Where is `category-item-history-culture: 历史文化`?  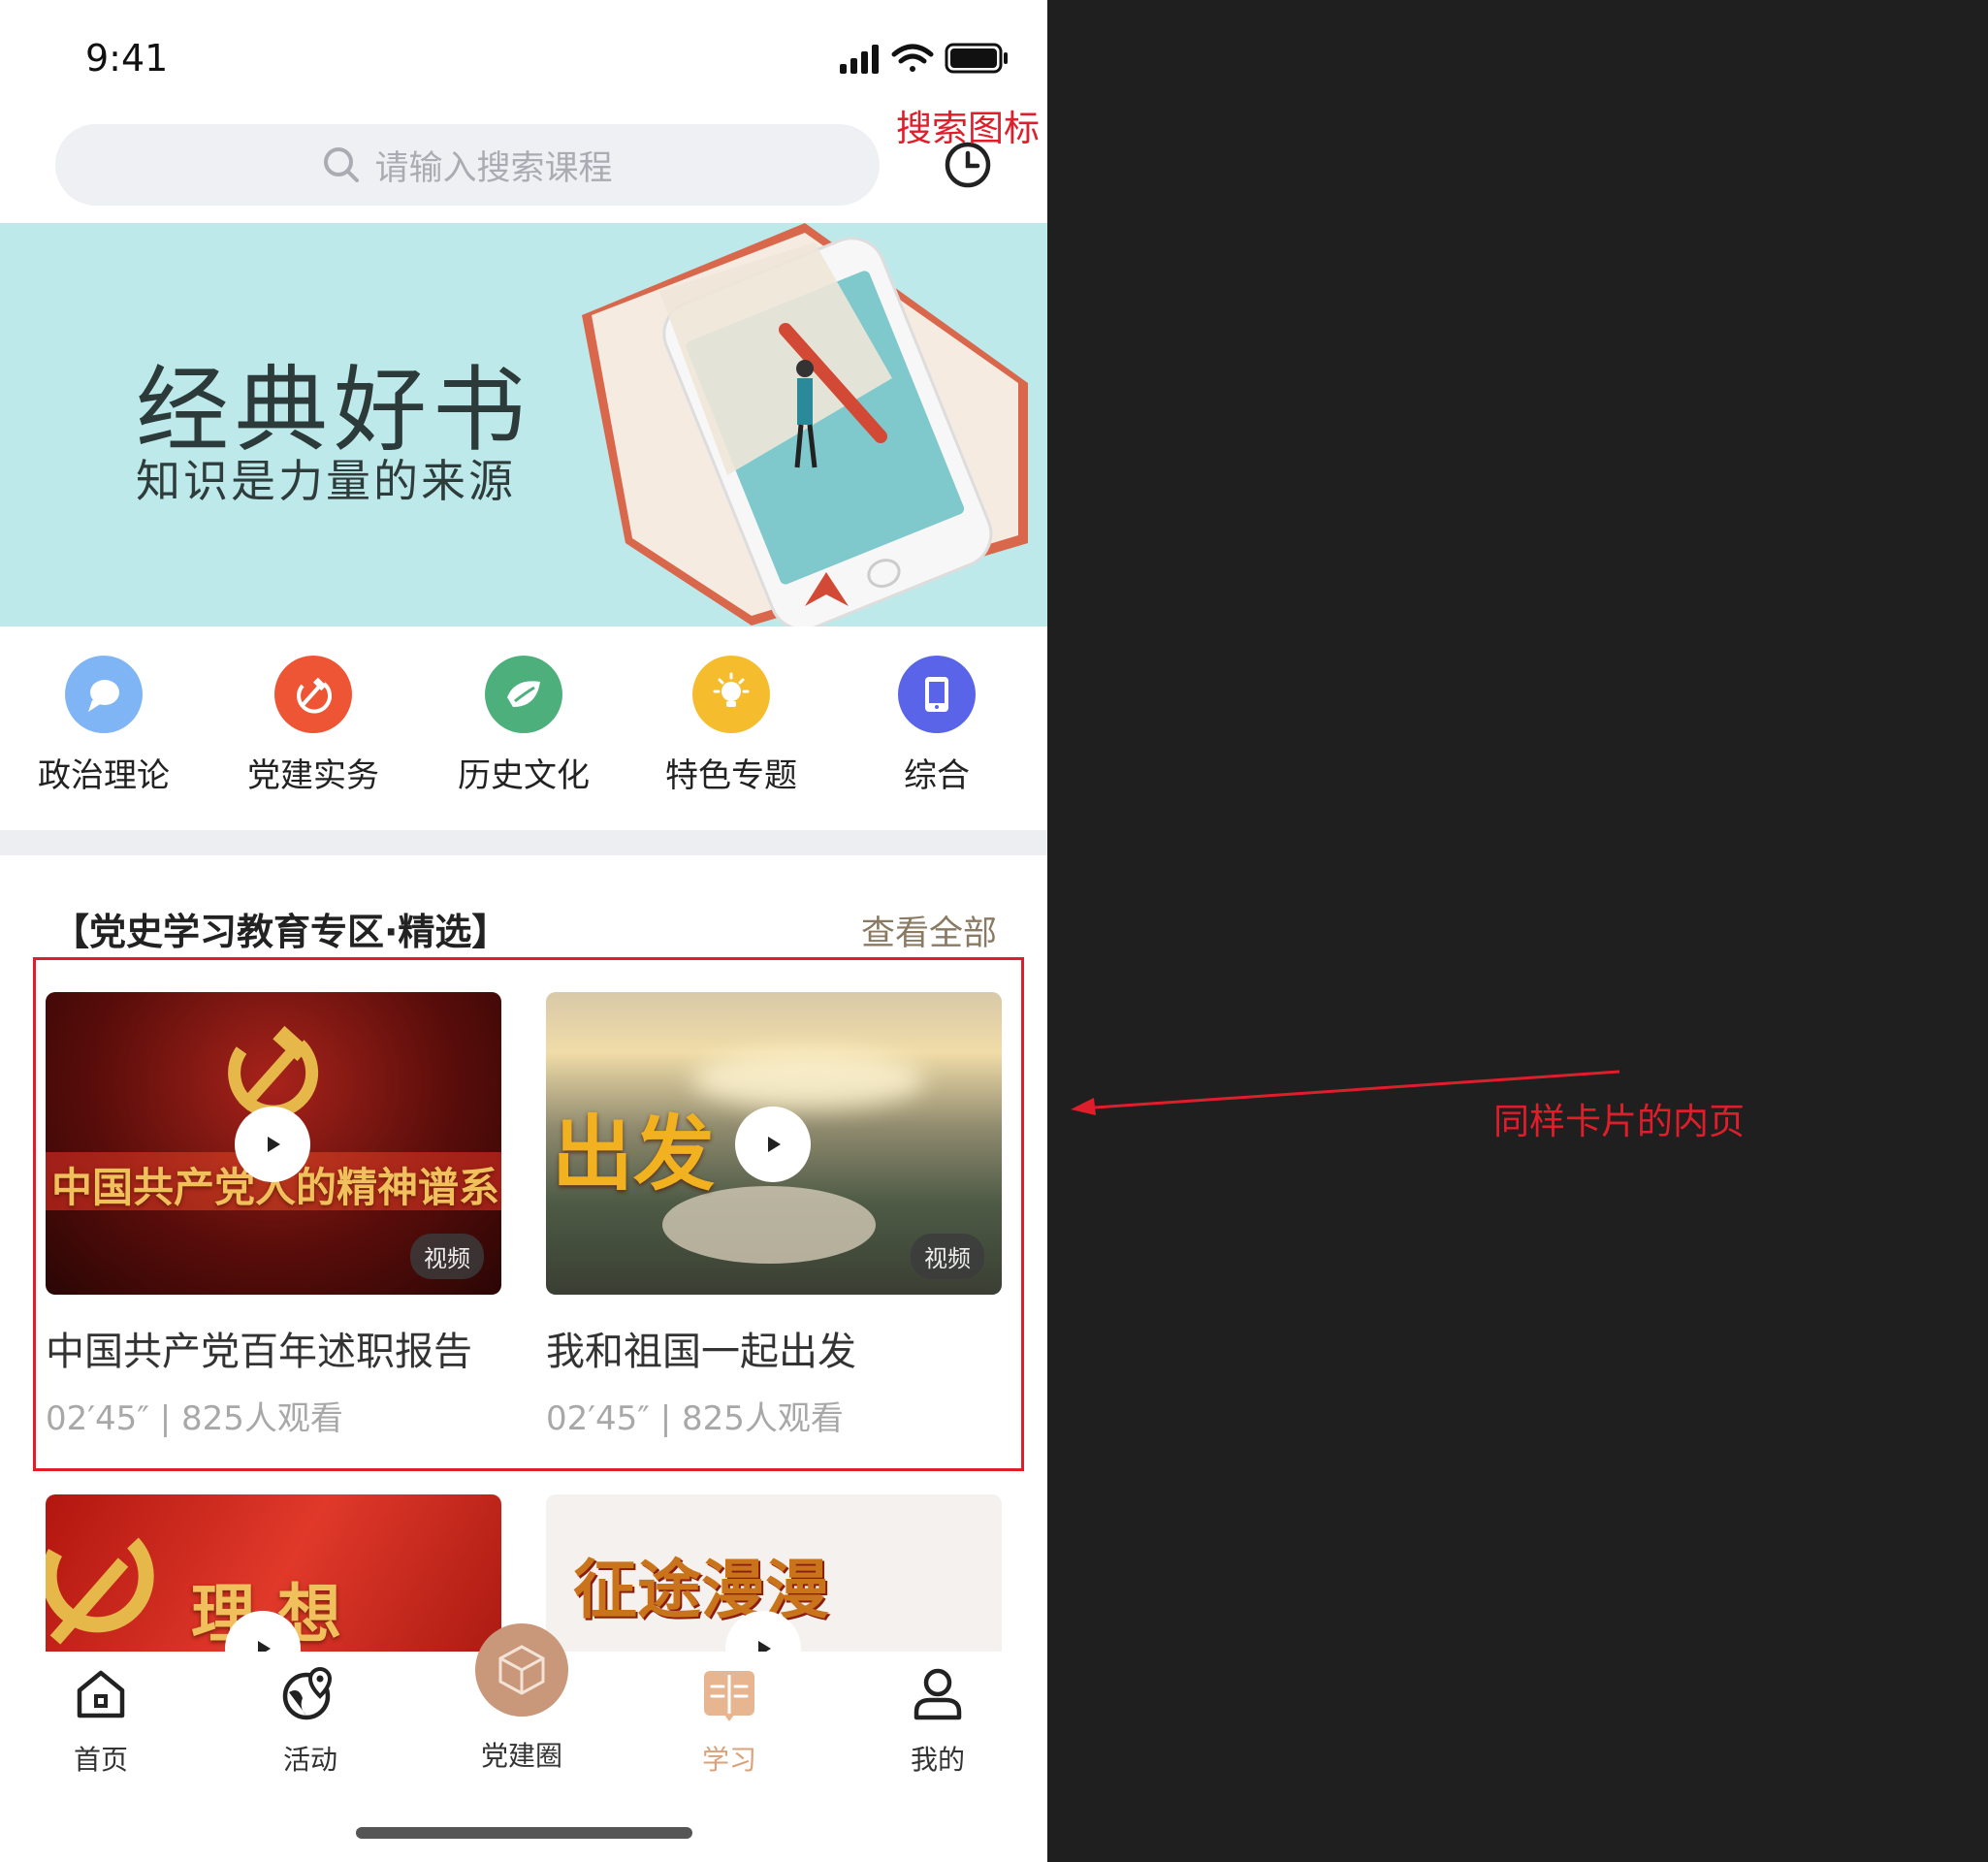 category-item-history-culture: 历史文化 is located at coordinates (523, 726).